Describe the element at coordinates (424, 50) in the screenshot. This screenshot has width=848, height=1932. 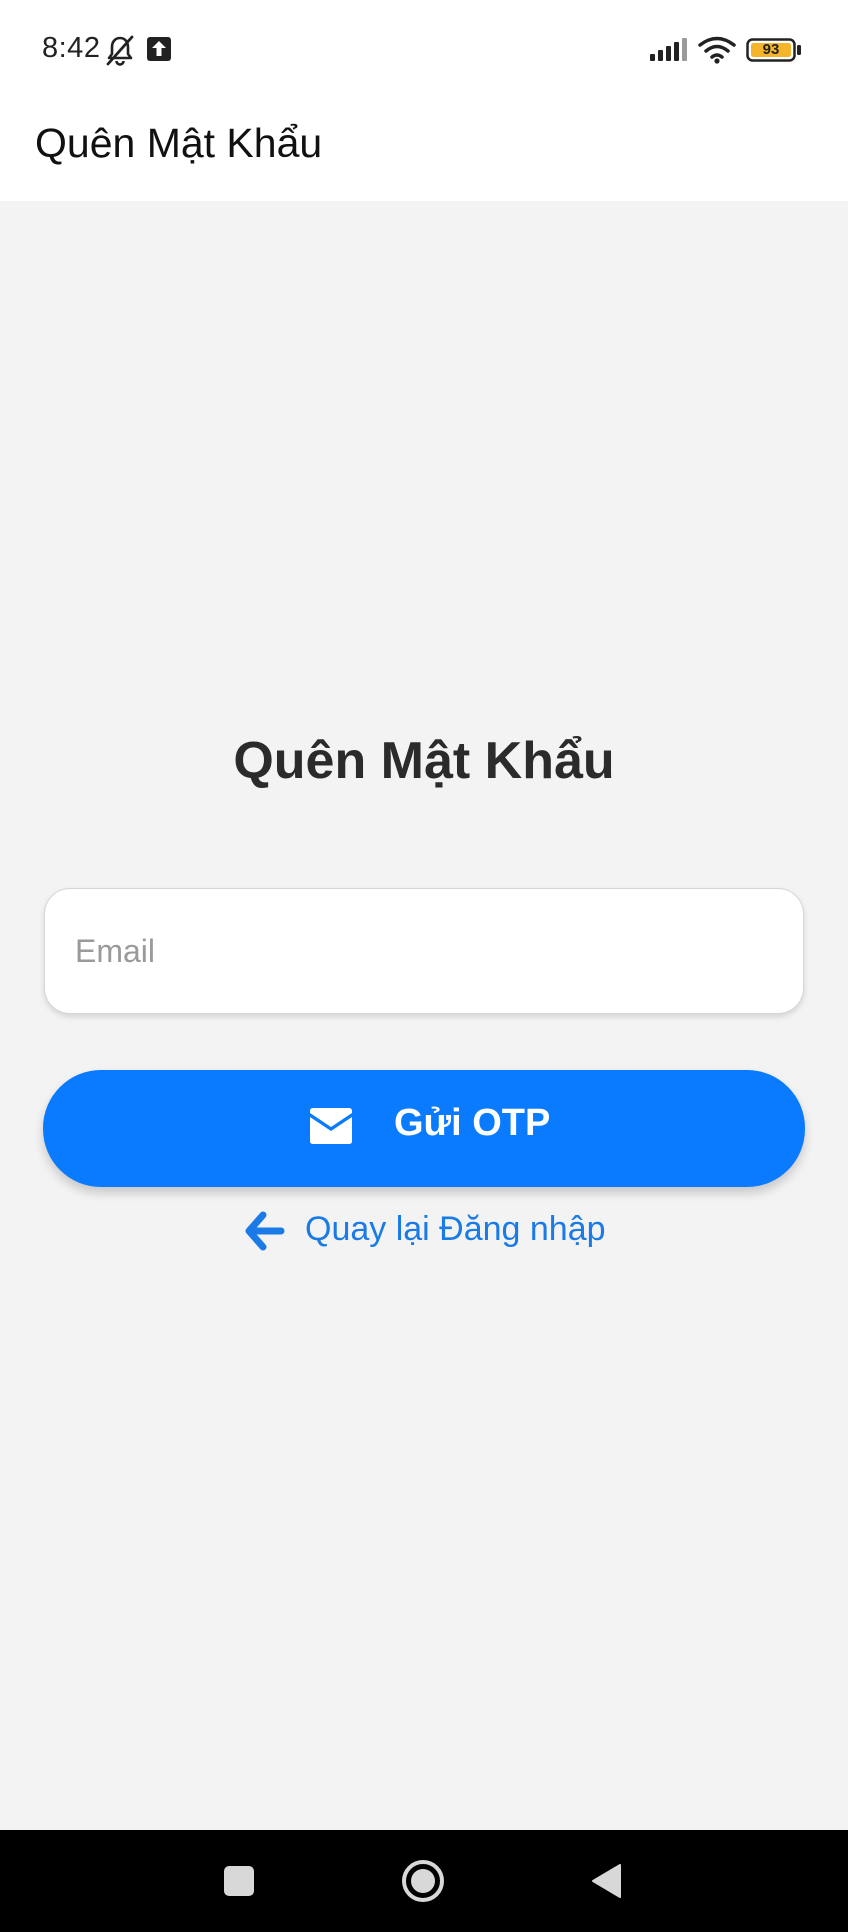
I see `status-bar: 8:42 93` at that location.